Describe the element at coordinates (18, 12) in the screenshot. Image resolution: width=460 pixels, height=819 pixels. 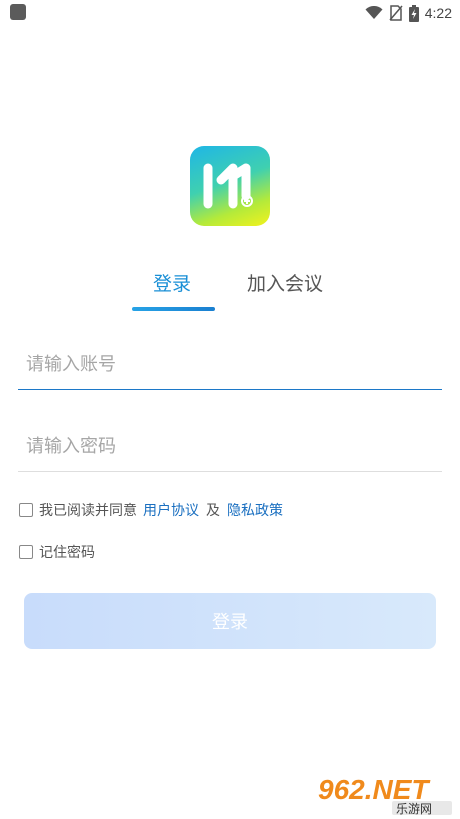
I see `app-notification-icon` at that location.